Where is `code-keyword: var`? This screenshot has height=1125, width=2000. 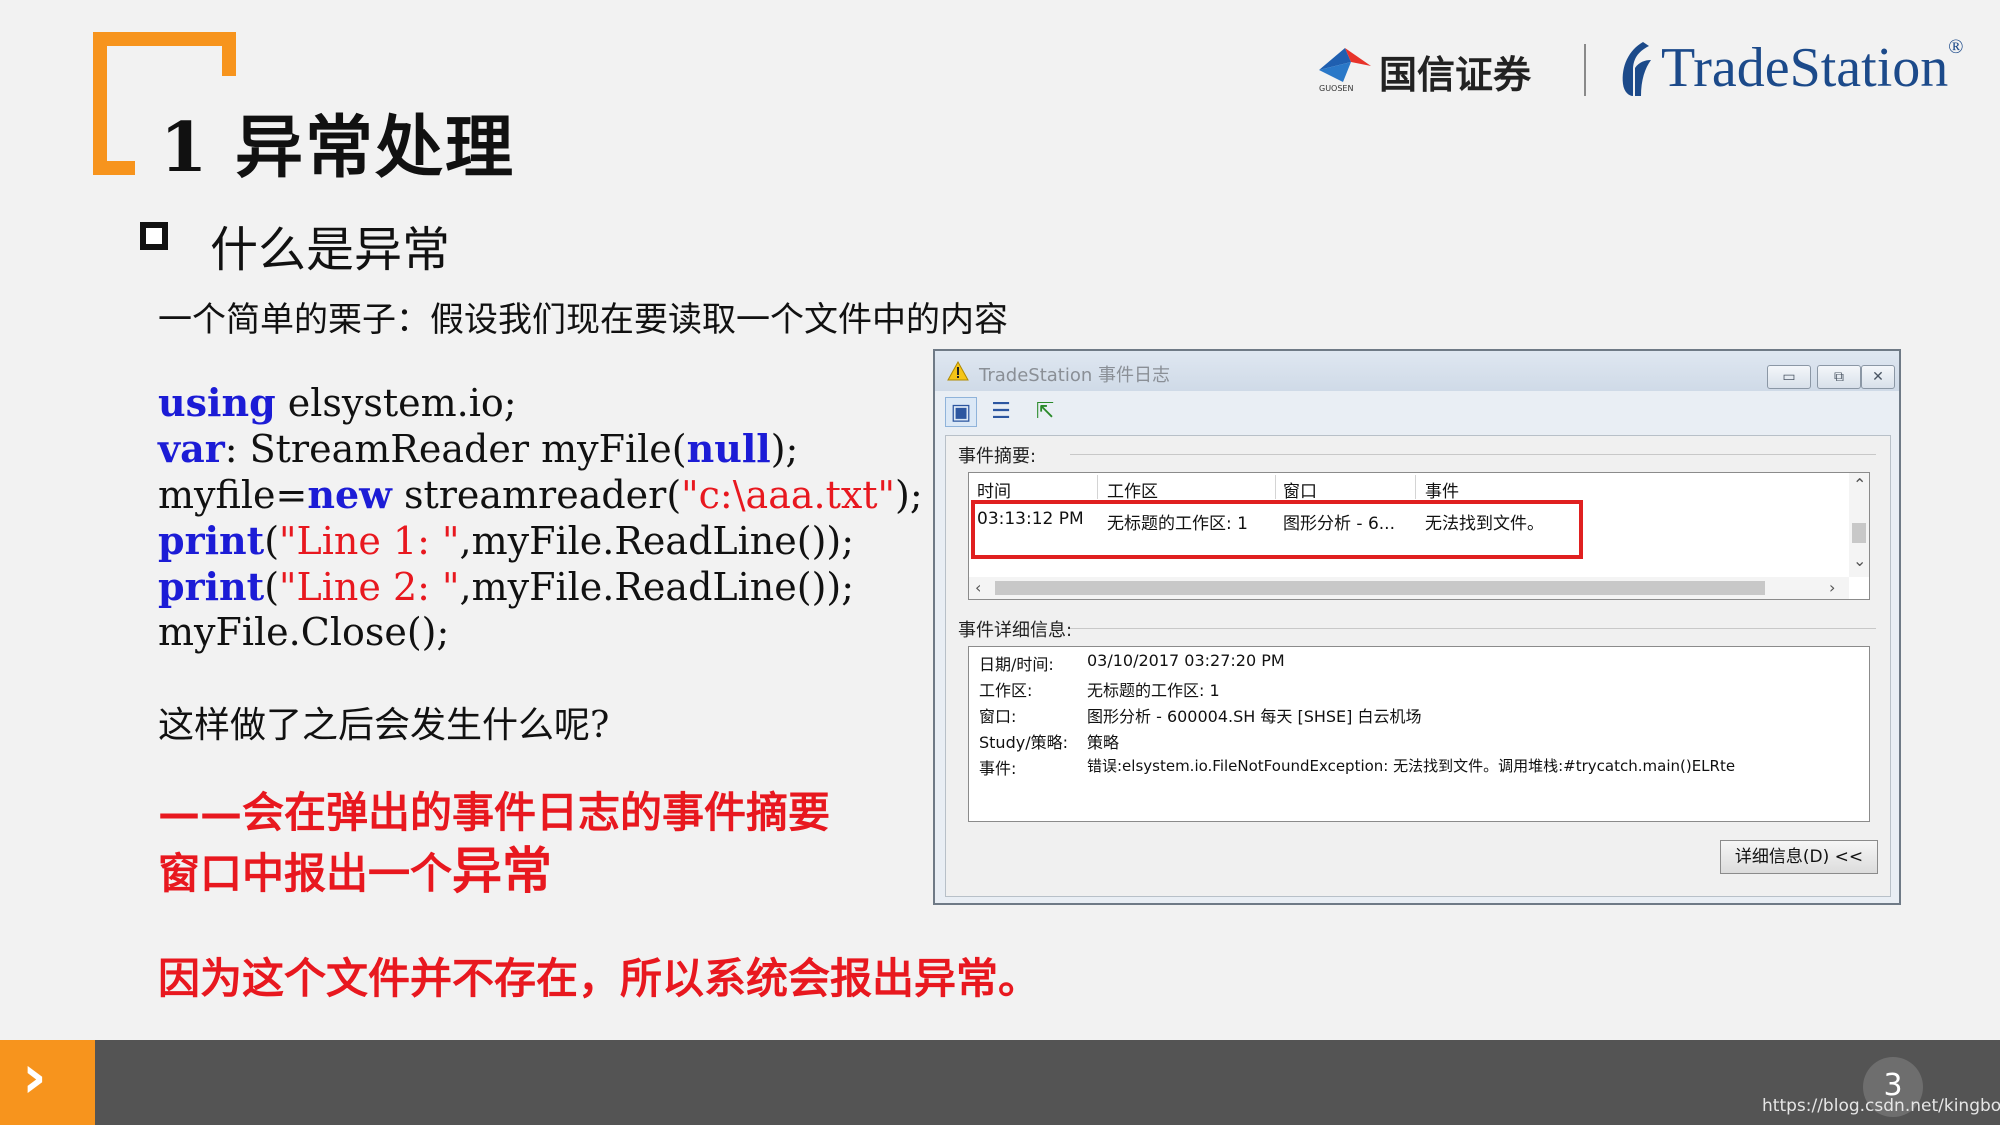
code-keyword: var is located at coordinates (191, 448).